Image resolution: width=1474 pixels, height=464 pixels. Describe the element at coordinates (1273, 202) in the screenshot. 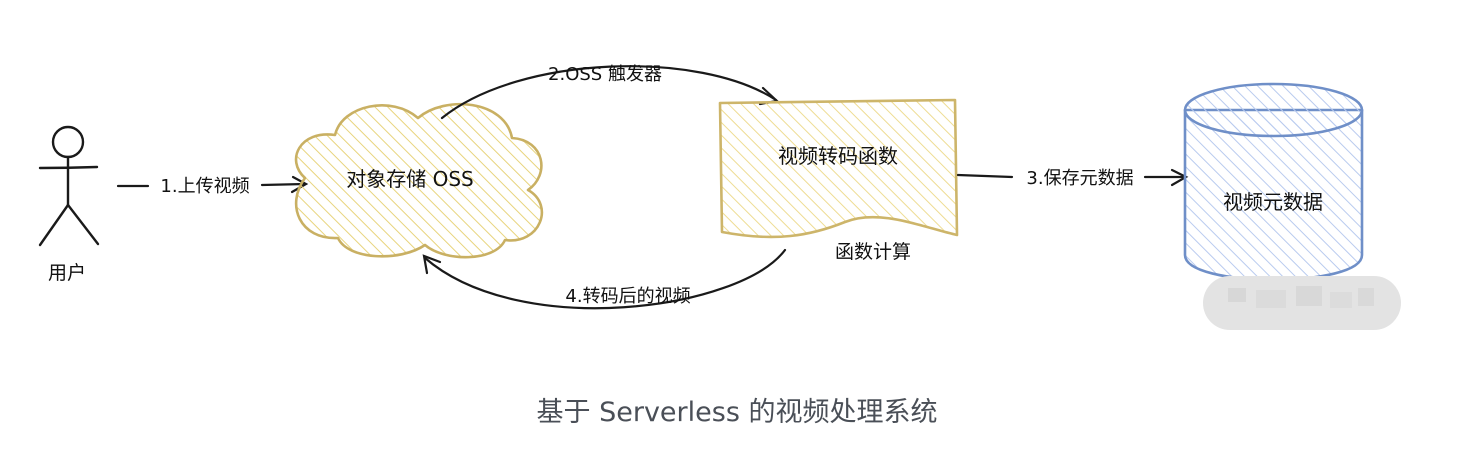

I see `database-label: 视频元数据` at that location.